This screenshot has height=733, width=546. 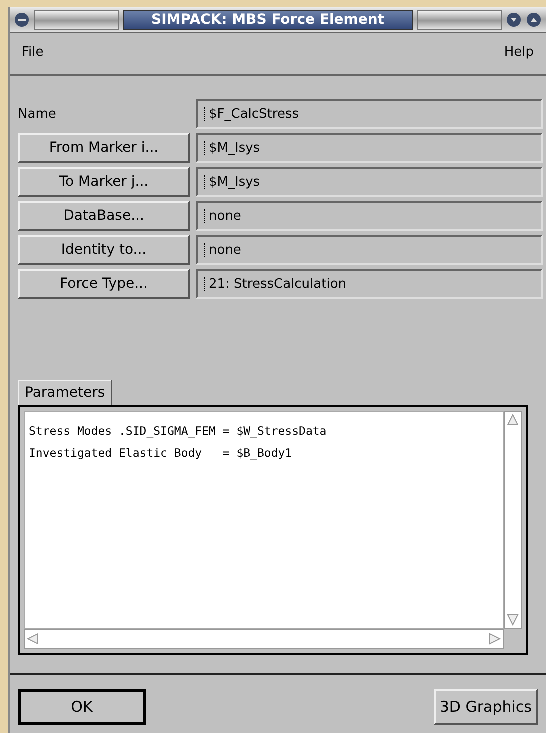 I want to click on expand-icon, so click(x=534, y=20).